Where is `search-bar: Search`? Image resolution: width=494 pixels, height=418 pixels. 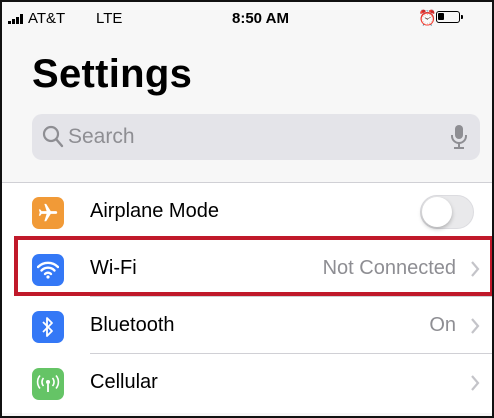
search-bar: Search is located at coordinates (256, 137).